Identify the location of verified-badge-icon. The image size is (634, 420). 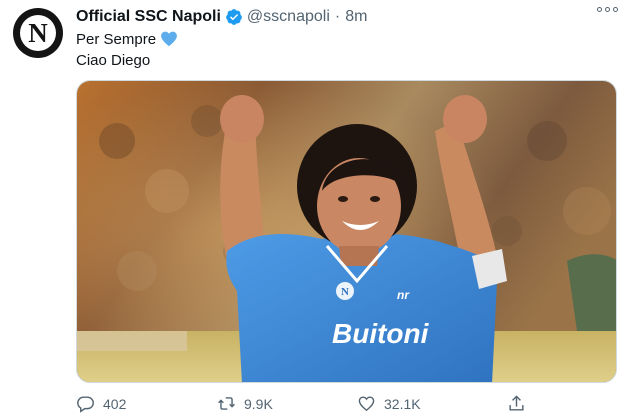
(234, 17).